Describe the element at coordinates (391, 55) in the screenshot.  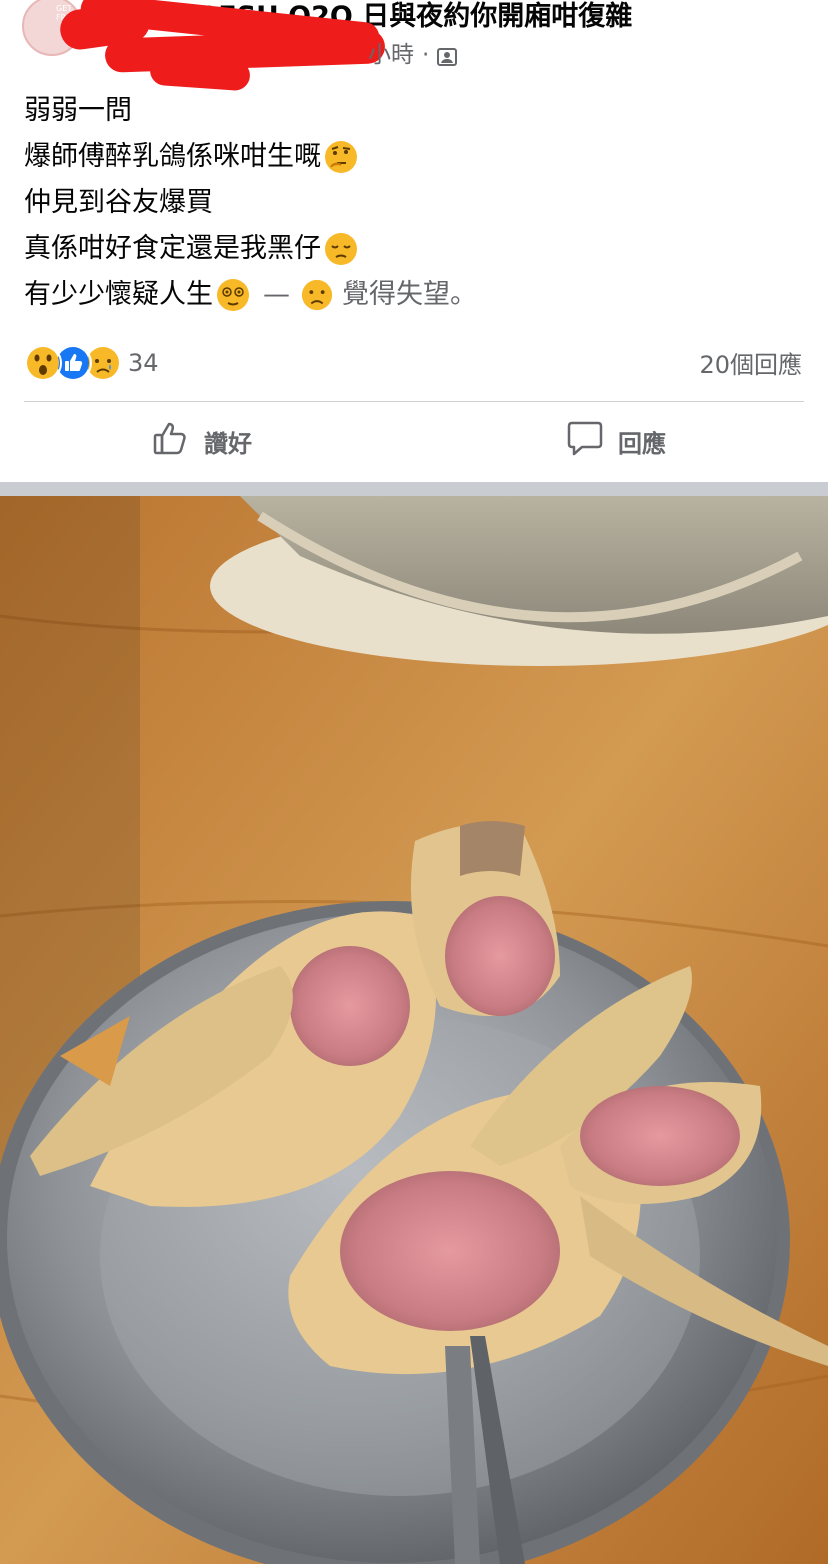
I see `post-time: 小時` at that location.